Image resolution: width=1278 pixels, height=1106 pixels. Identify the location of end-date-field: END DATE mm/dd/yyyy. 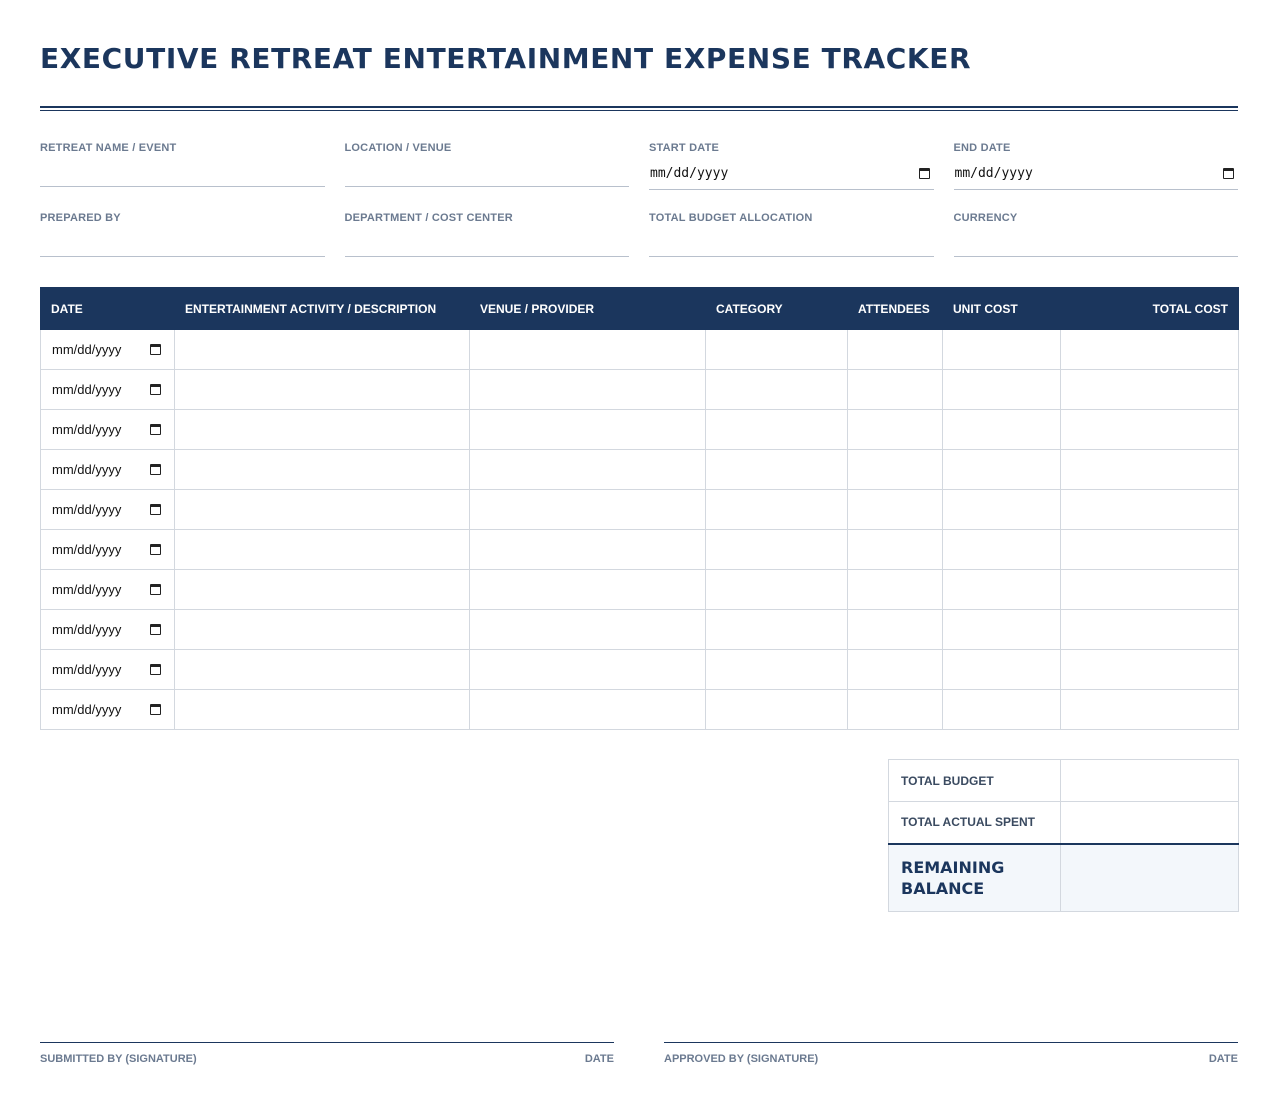
(1095, 175).